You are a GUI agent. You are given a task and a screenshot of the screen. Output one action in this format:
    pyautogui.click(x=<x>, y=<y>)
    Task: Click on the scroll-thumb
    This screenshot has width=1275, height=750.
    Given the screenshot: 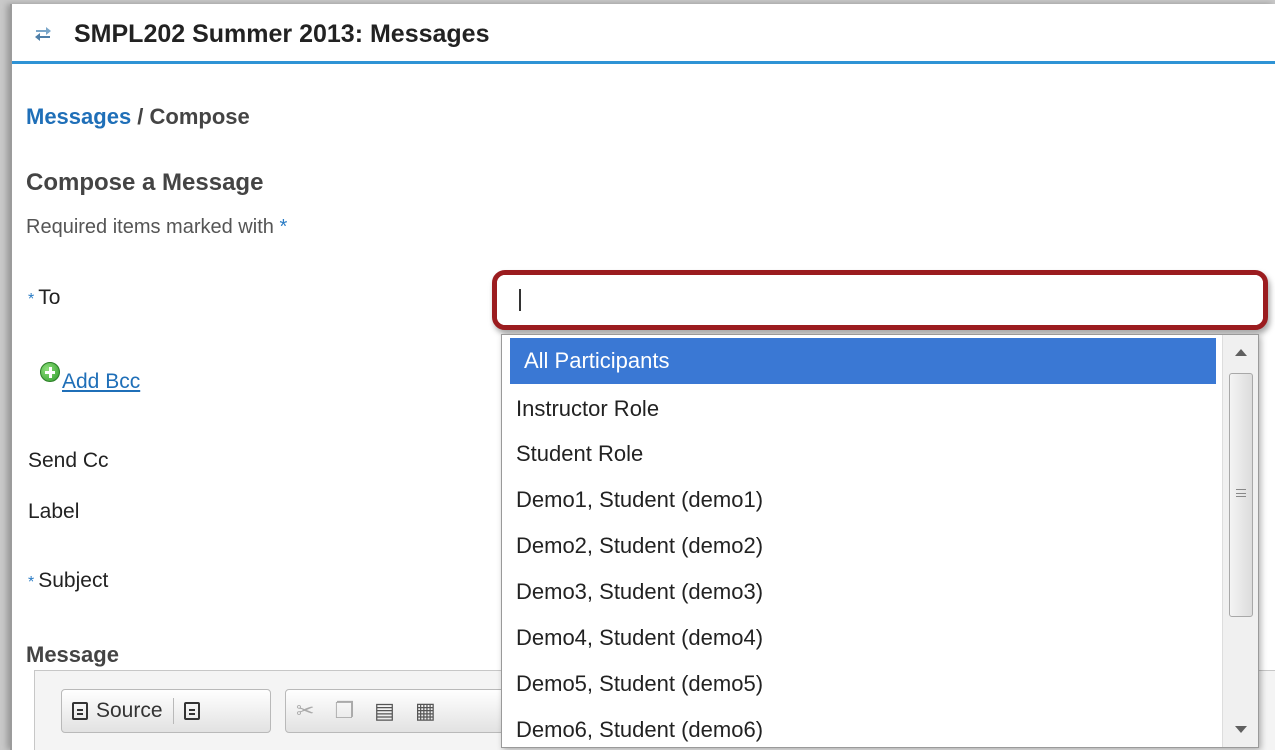 What is the action you would take?
    pyautogui.click(x=1241, y=495)
    